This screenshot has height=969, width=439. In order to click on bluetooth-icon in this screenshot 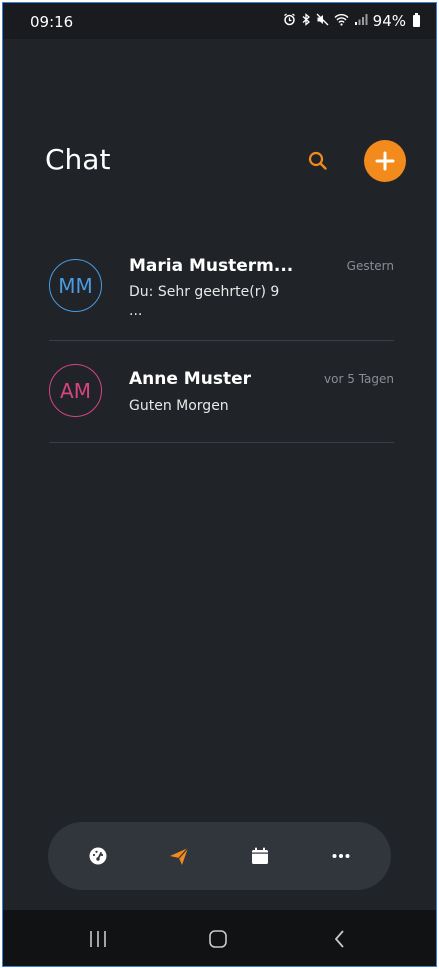, I will do `click(306, 21)`.